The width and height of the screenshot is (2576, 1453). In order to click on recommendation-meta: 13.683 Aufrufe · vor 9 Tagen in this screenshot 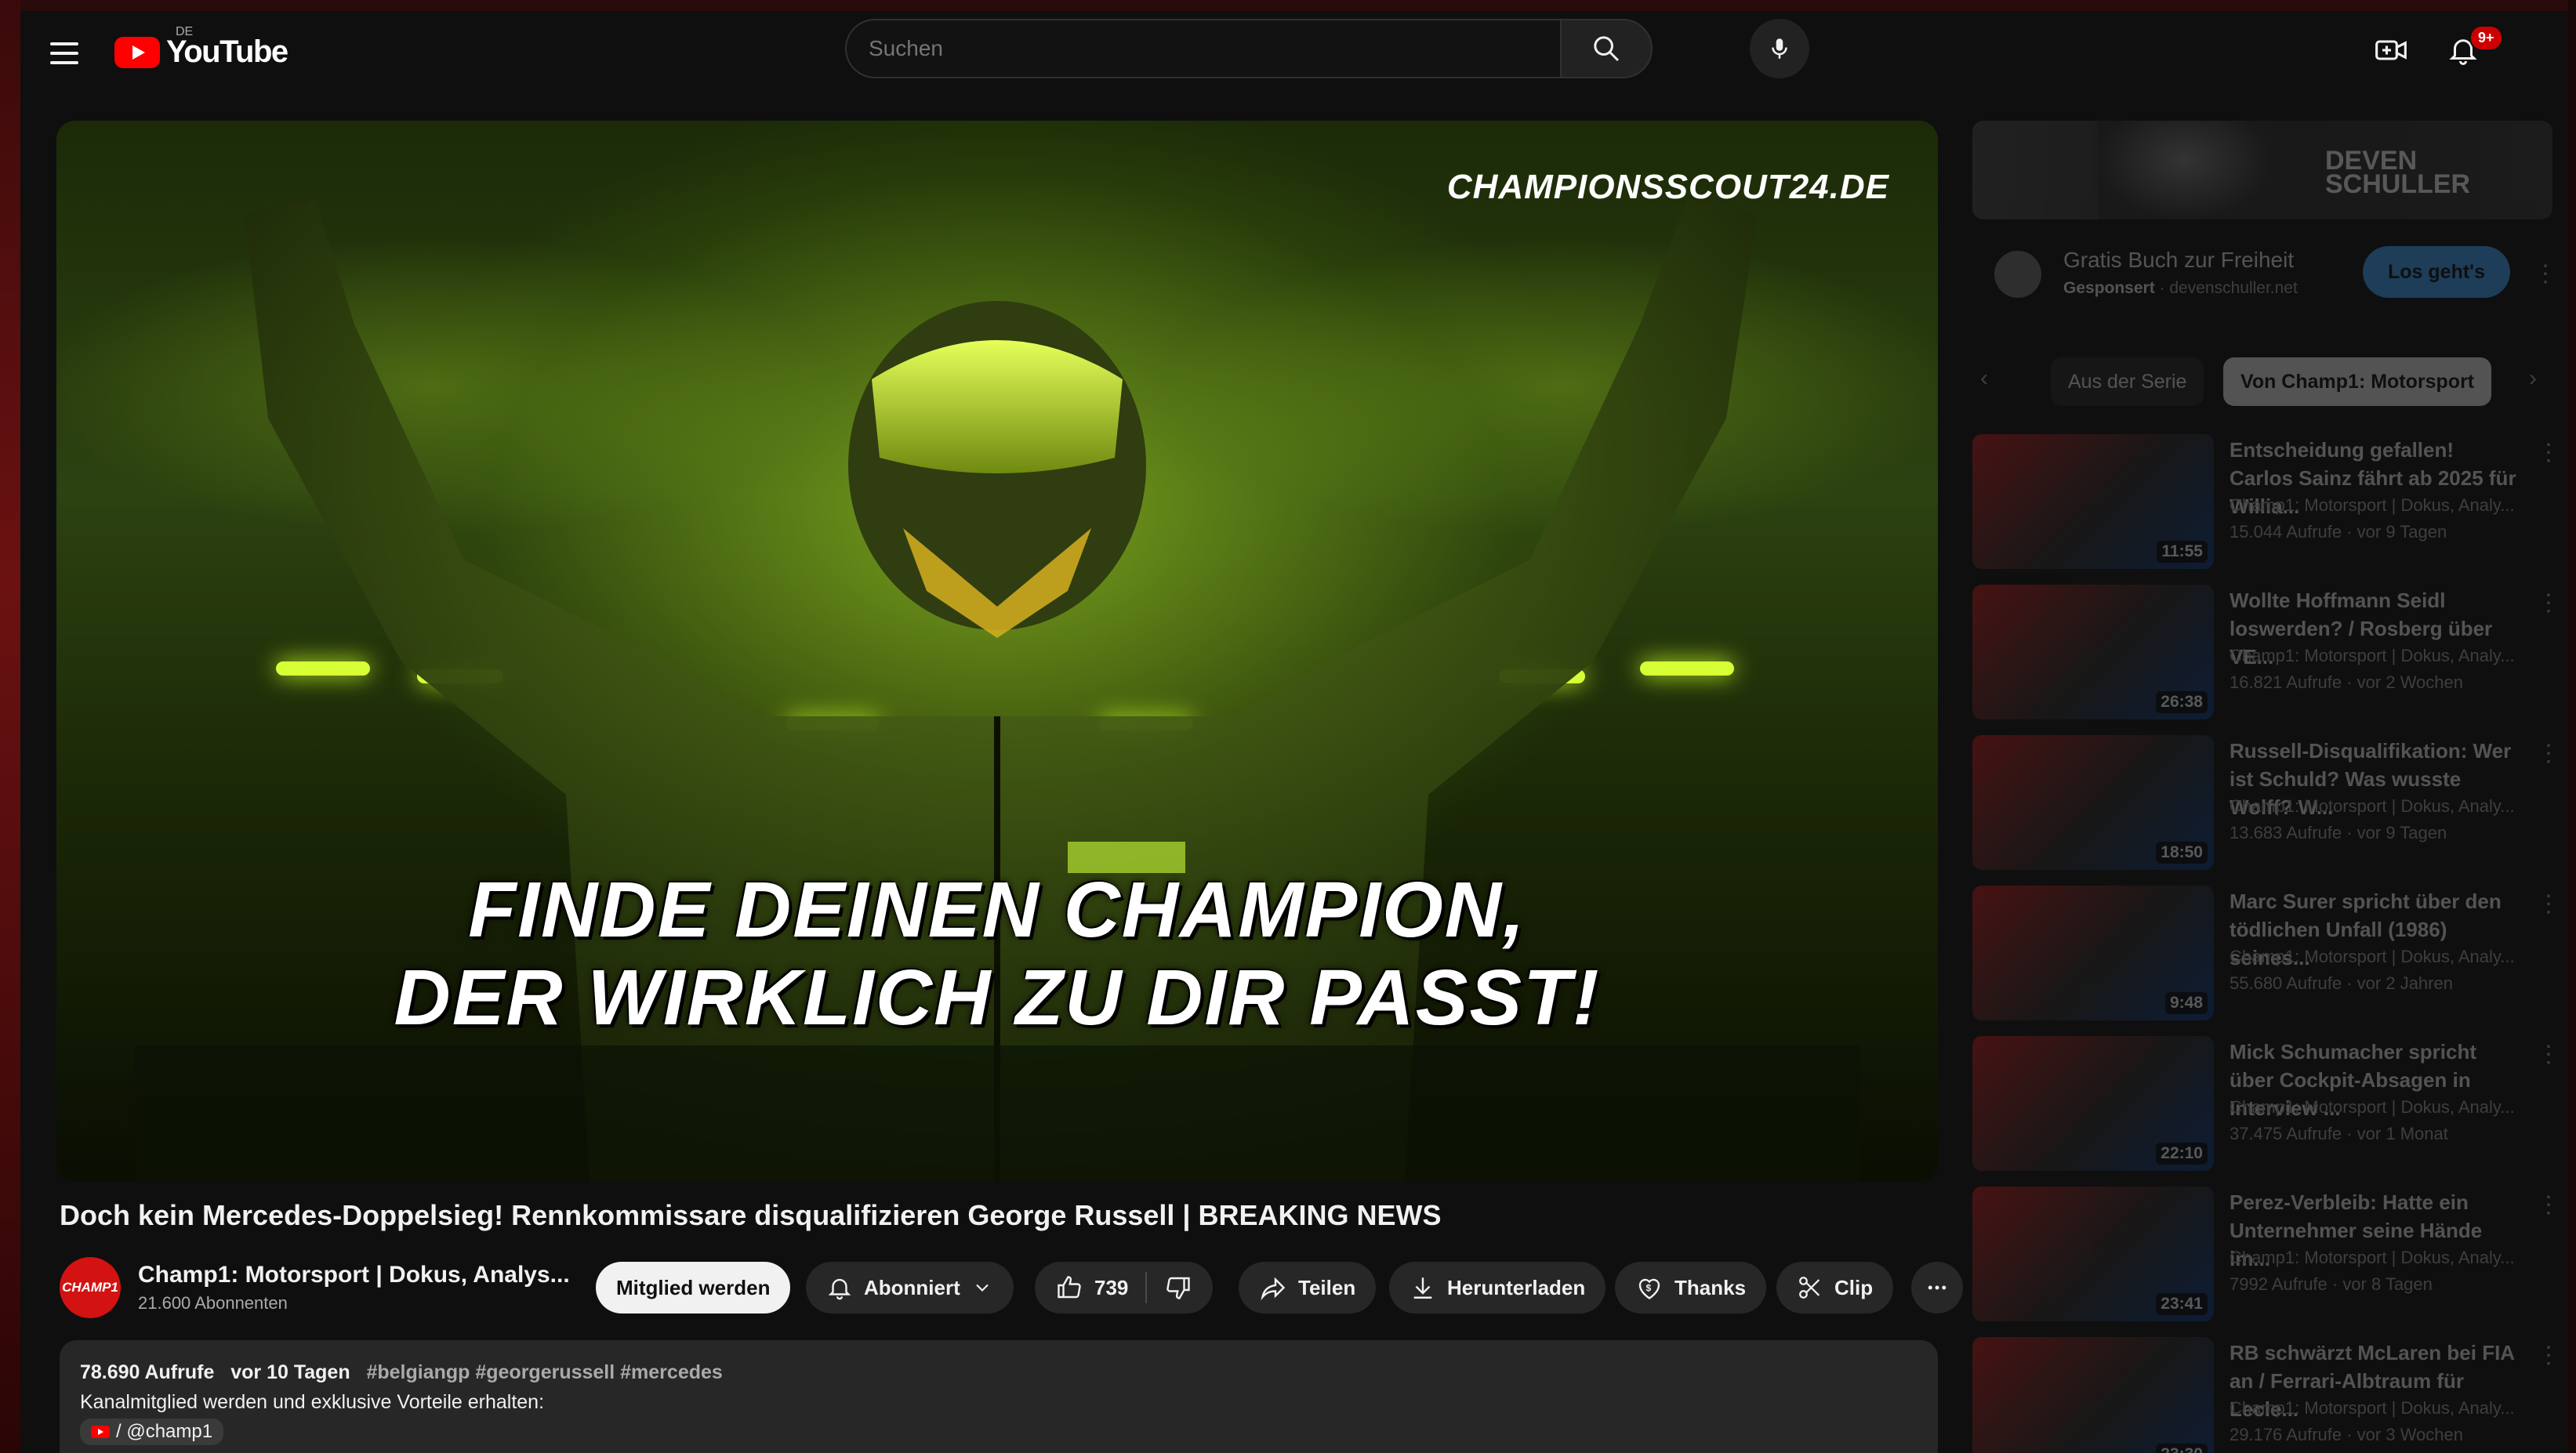, I will do `click(2338, 833)`.